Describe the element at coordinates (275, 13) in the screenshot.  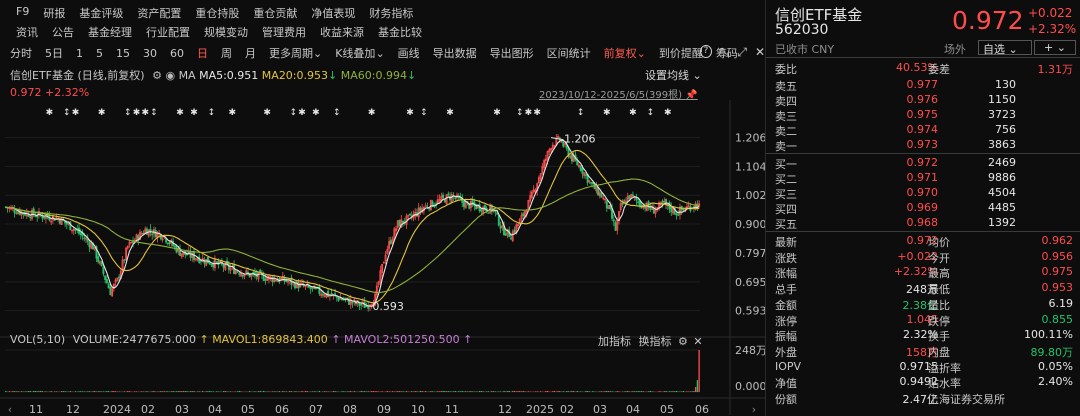
I see `menu-item: 重仓贡献` at that location.